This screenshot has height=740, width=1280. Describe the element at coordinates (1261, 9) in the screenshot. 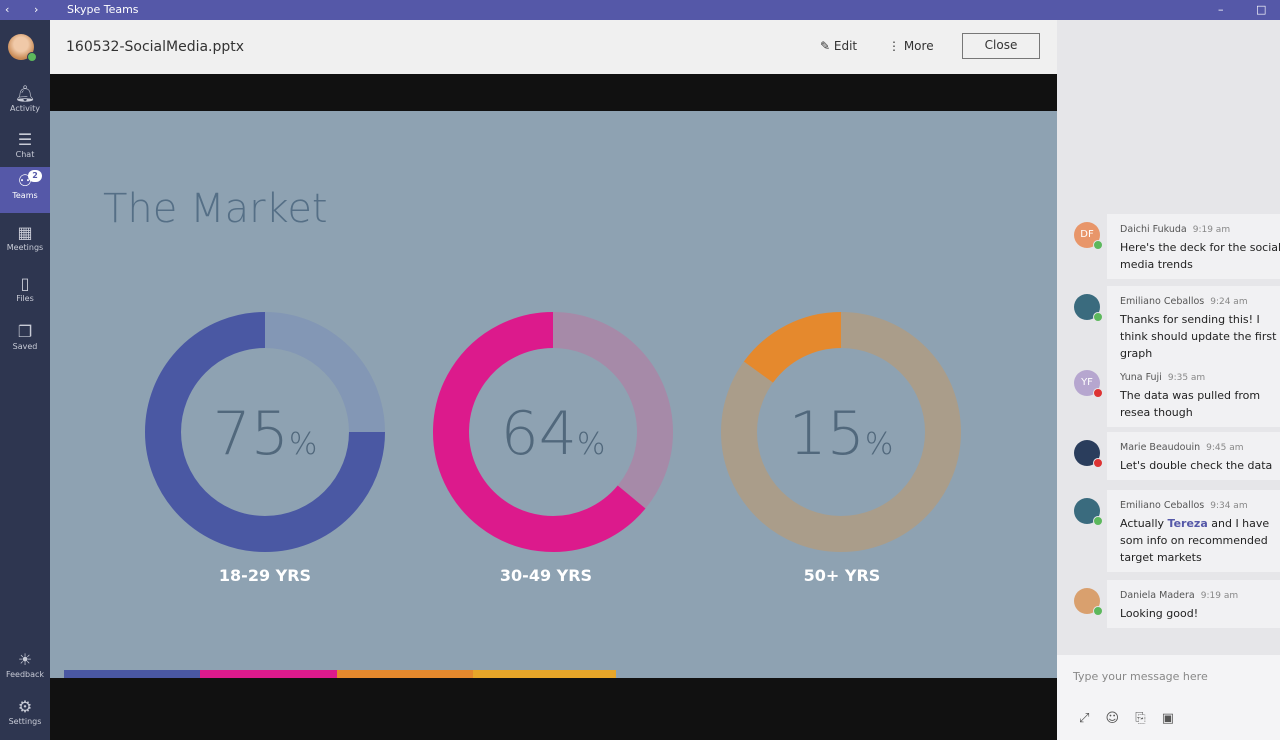

I see `maximize-icon: □` at that location.